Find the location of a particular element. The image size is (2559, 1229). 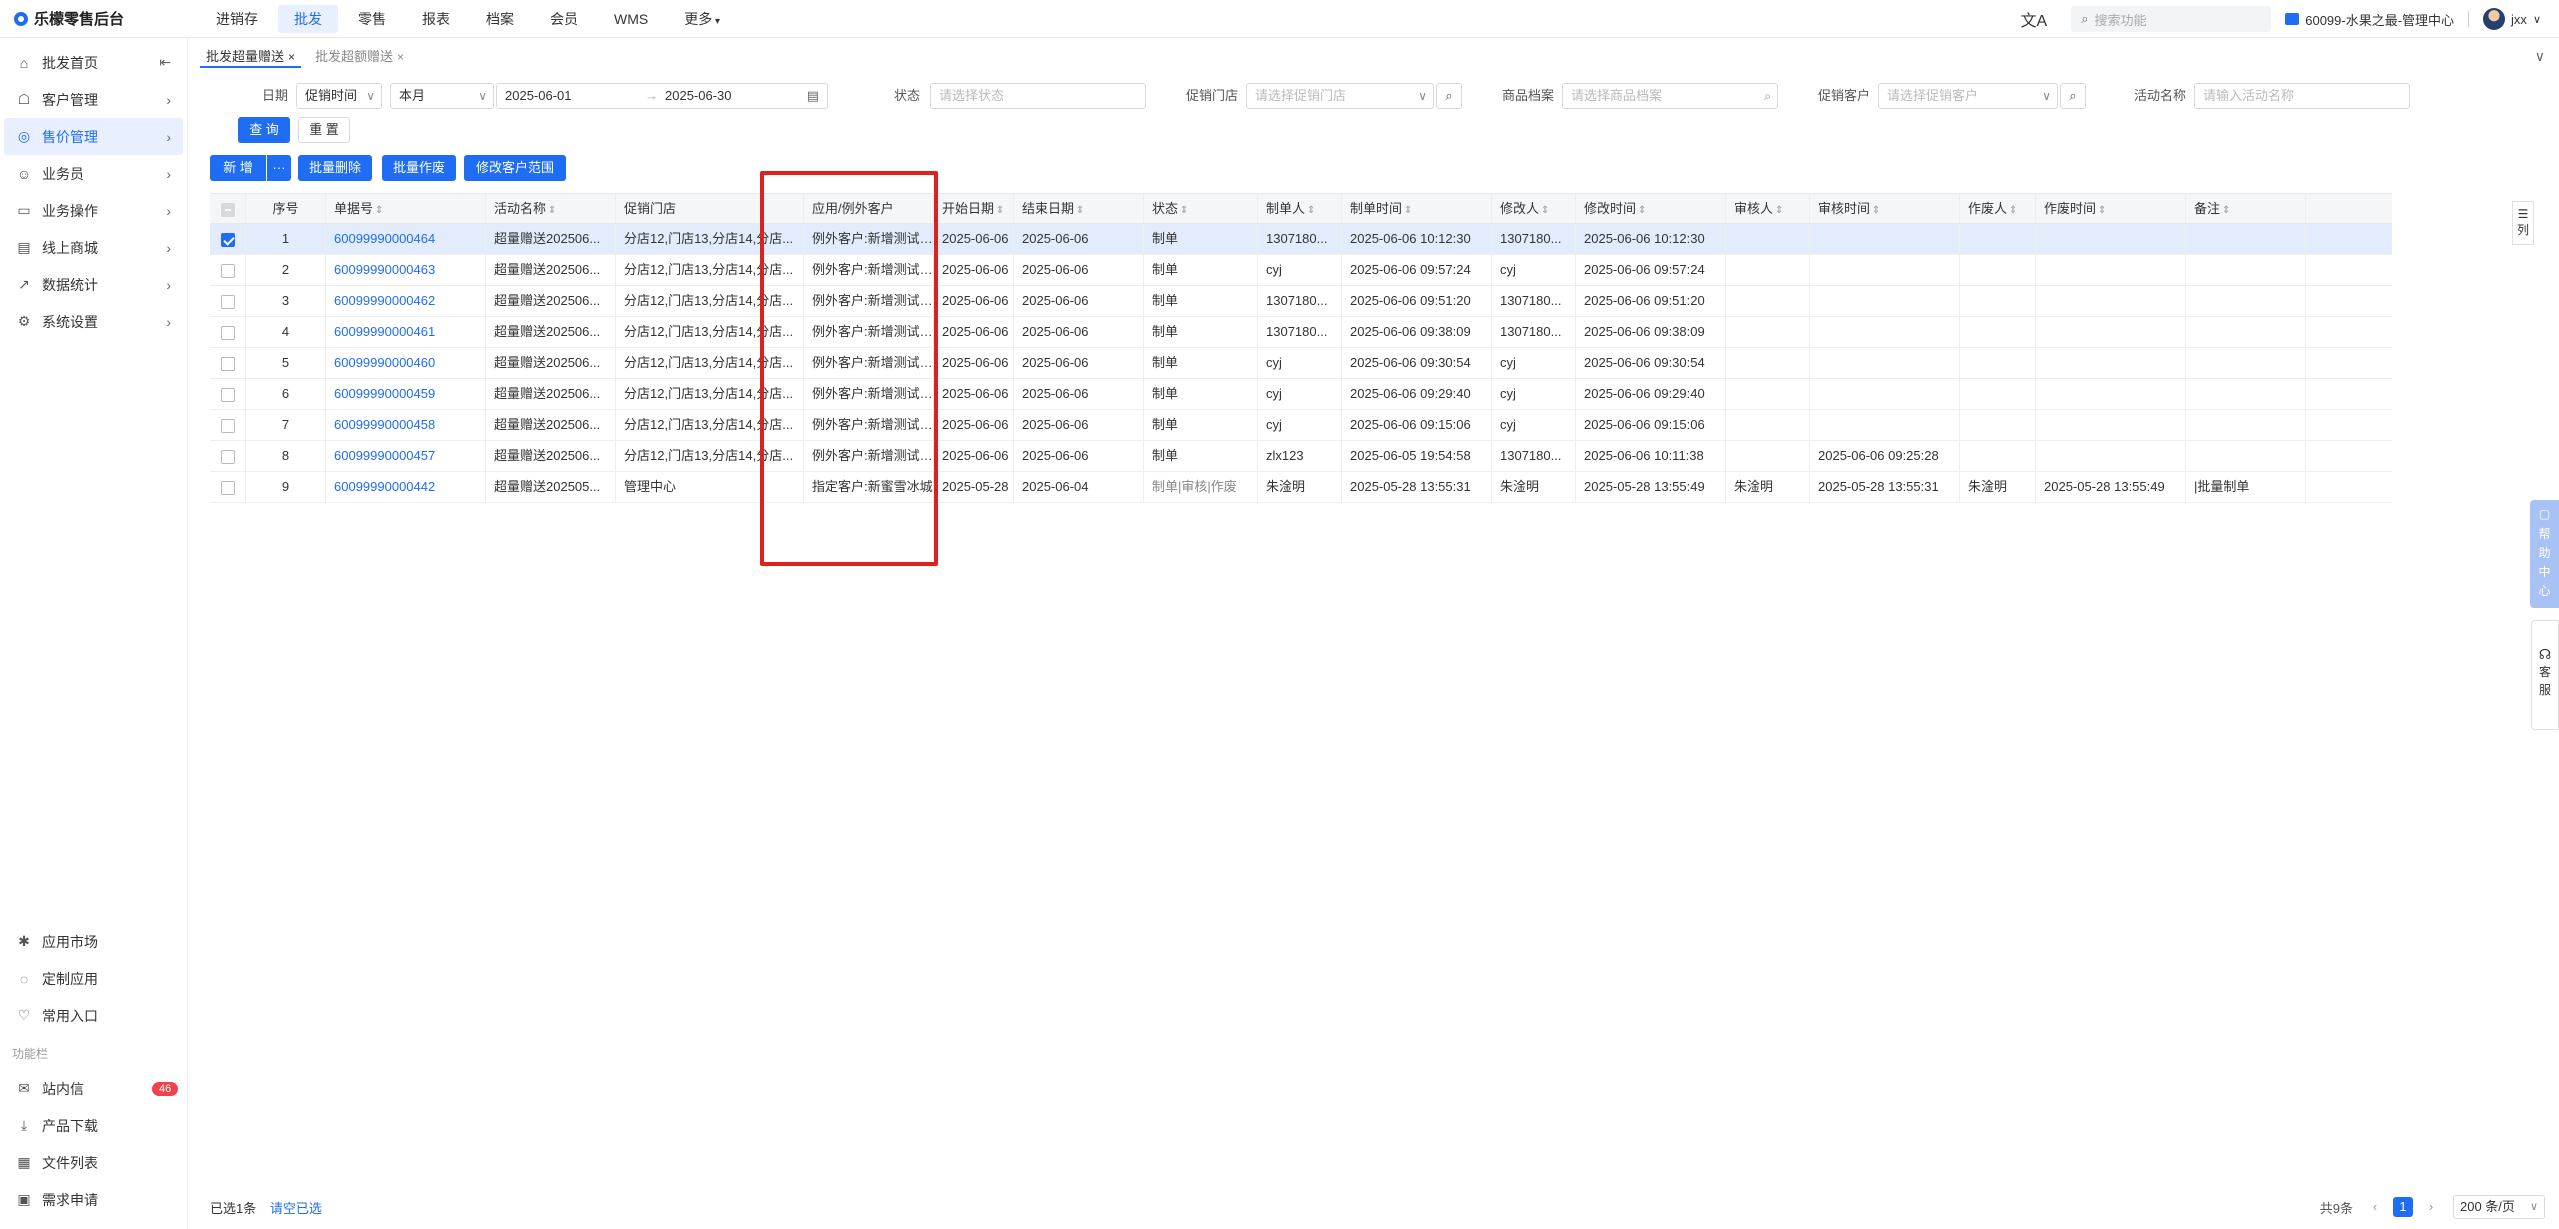

sidebar-item: ⌂ 批发首页 ⇤ is located at coordinates (93, 62).